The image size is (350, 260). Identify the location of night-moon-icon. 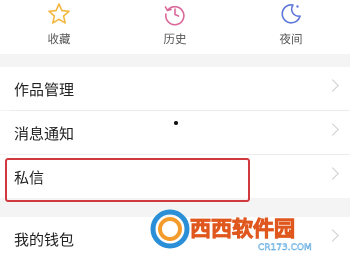
(291, 14).